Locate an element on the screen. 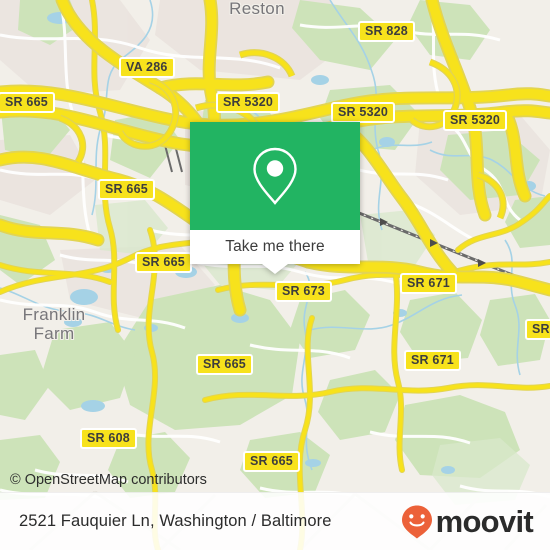 The image size is (550, 550). moovit-wordmark: moovit is located at coordinates (484, 521).